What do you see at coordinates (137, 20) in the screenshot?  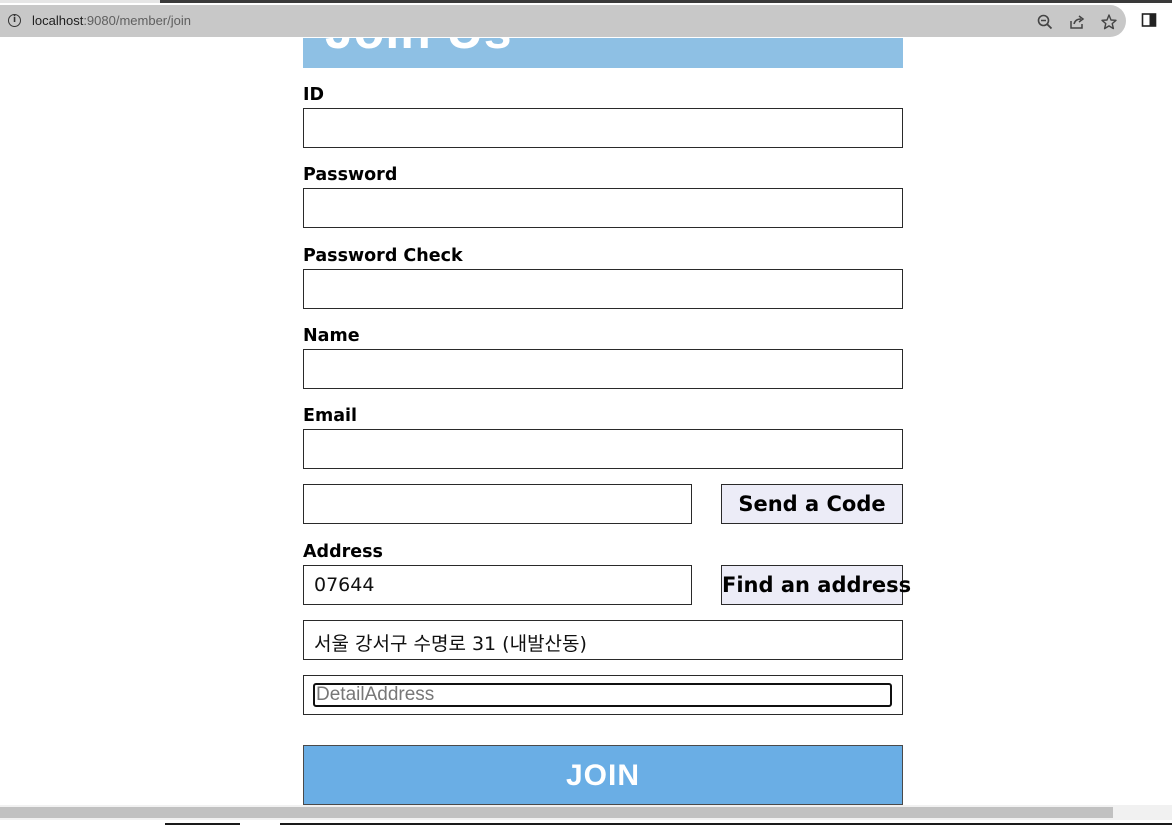 I see `url-path: :9080/member/join` at bounding box center [137, 20].